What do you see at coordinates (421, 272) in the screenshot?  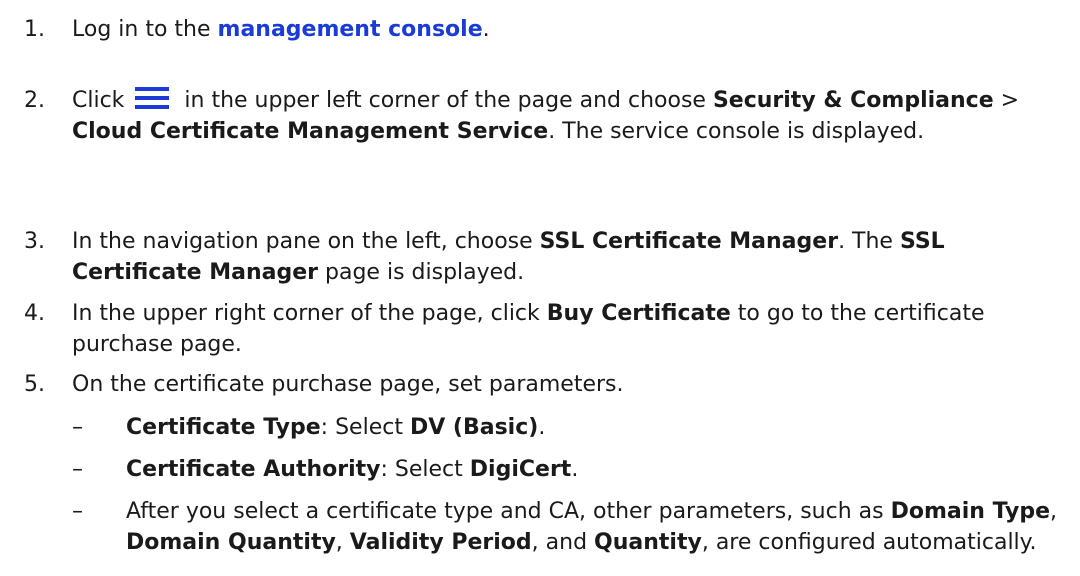 I see `text-run: page is displayed.` at bounding box center [421, 272].